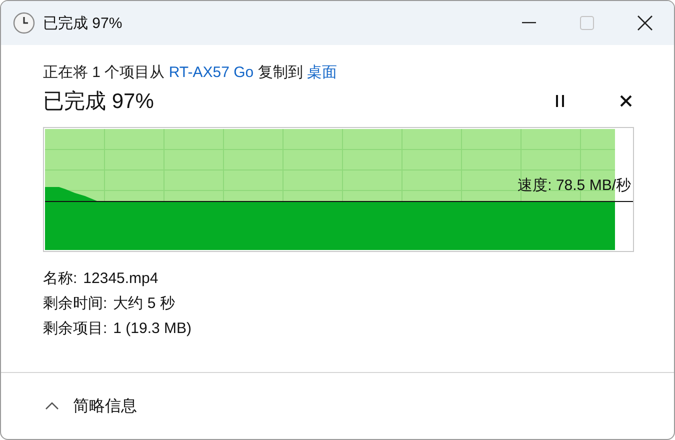 Image resolution: width=675 pixels, height=440 pixels. I want to click on minimize-icon, so click(529, 23).